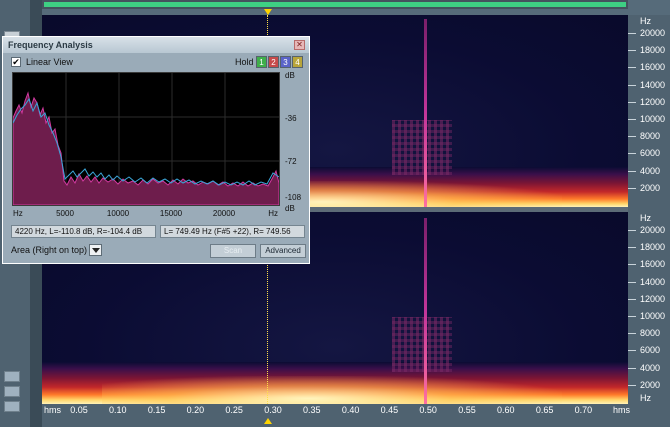 This screenshot has width=670, height=427. What do you see at coordinates (291, 118) in the screenshot?
I see `db-label: -36` at bounding box center [291, 118].